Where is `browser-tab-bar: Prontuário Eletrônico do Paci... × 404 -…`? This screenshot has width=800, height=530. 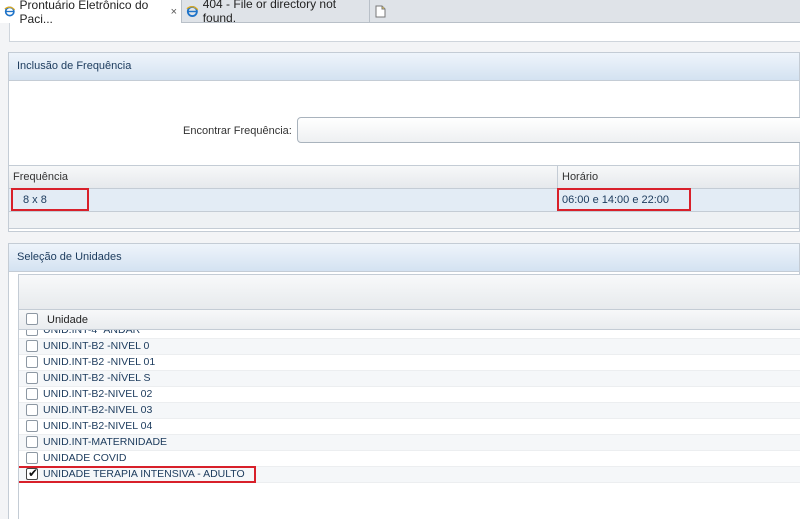 browser-tab-bar: Prontuário Eletrônico do Paci... × 404 -… is located at coordinates (400, 13).